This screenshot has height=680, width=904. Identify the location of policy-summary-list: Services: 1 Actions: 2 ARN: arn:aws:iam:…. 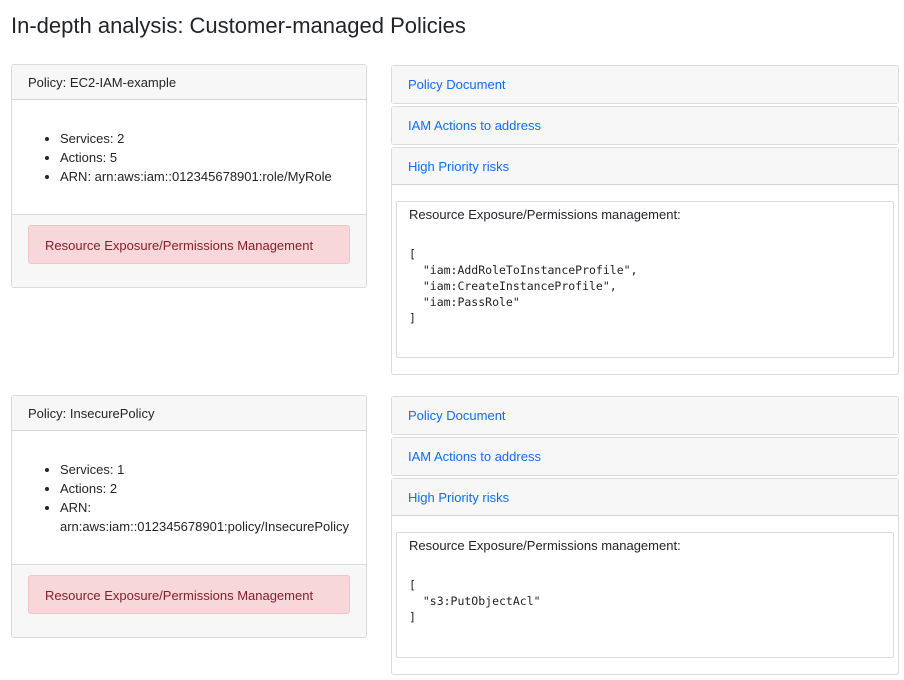
(189, 498).